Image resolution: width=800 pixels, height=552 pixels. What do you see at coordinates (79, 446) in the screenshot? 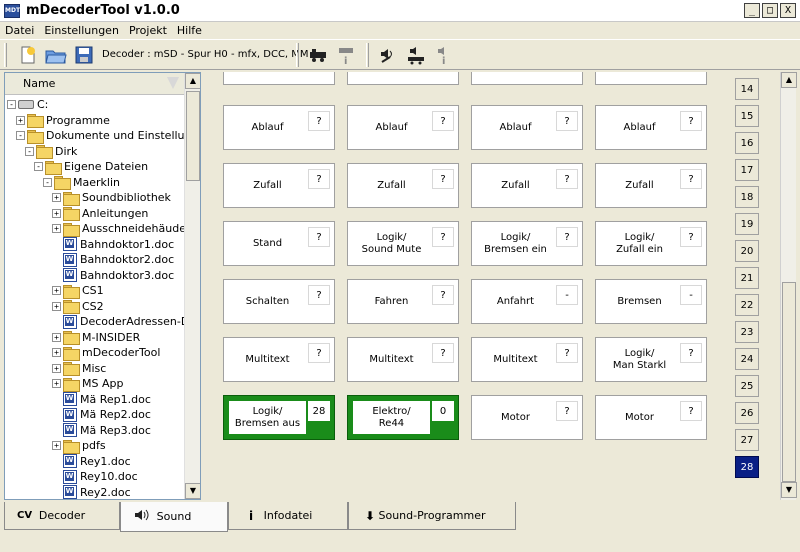
I see `tree-item: + pdfs` at bounding box center [79, 446].